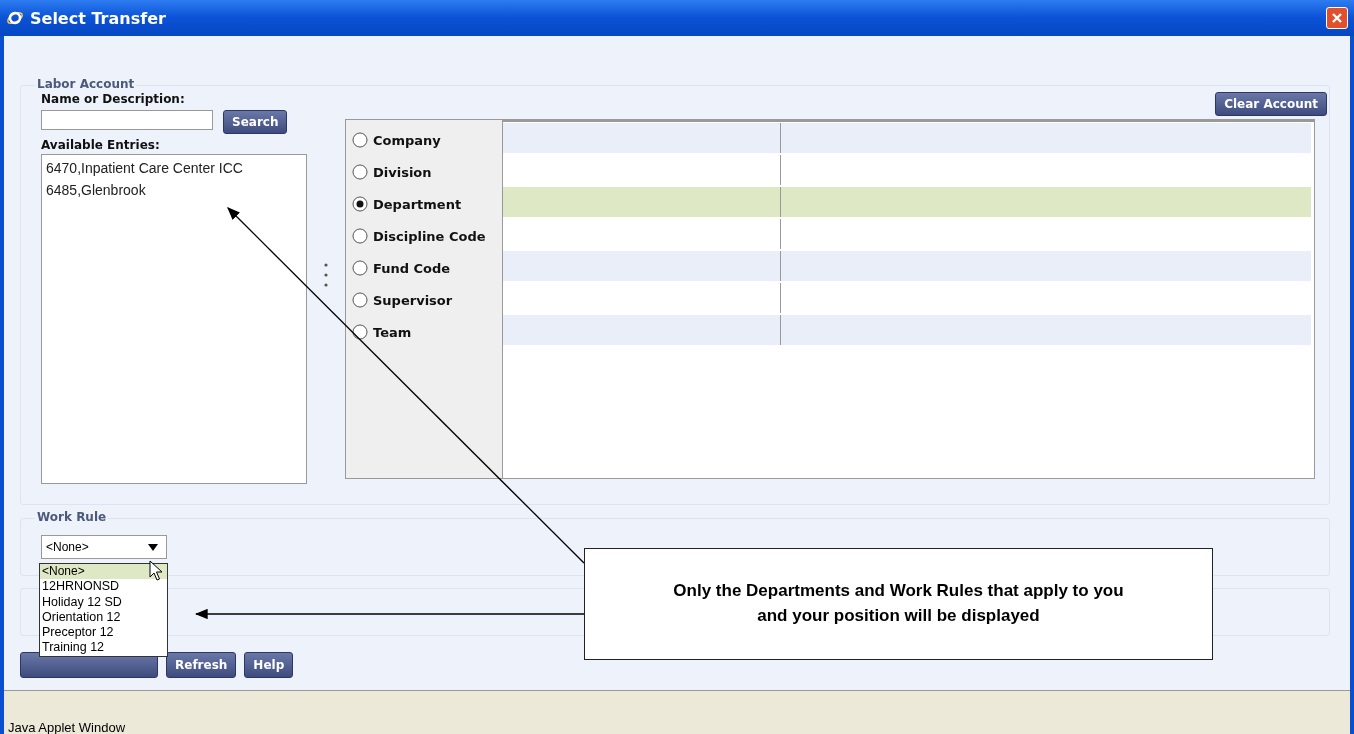 This screenshot has height=734, width=1354. What do you see at coordinates (174, 171) in the screenshot?
I see `list-item: 6470,Inpatient Care Center ICC` at bounding box center [174, 171].